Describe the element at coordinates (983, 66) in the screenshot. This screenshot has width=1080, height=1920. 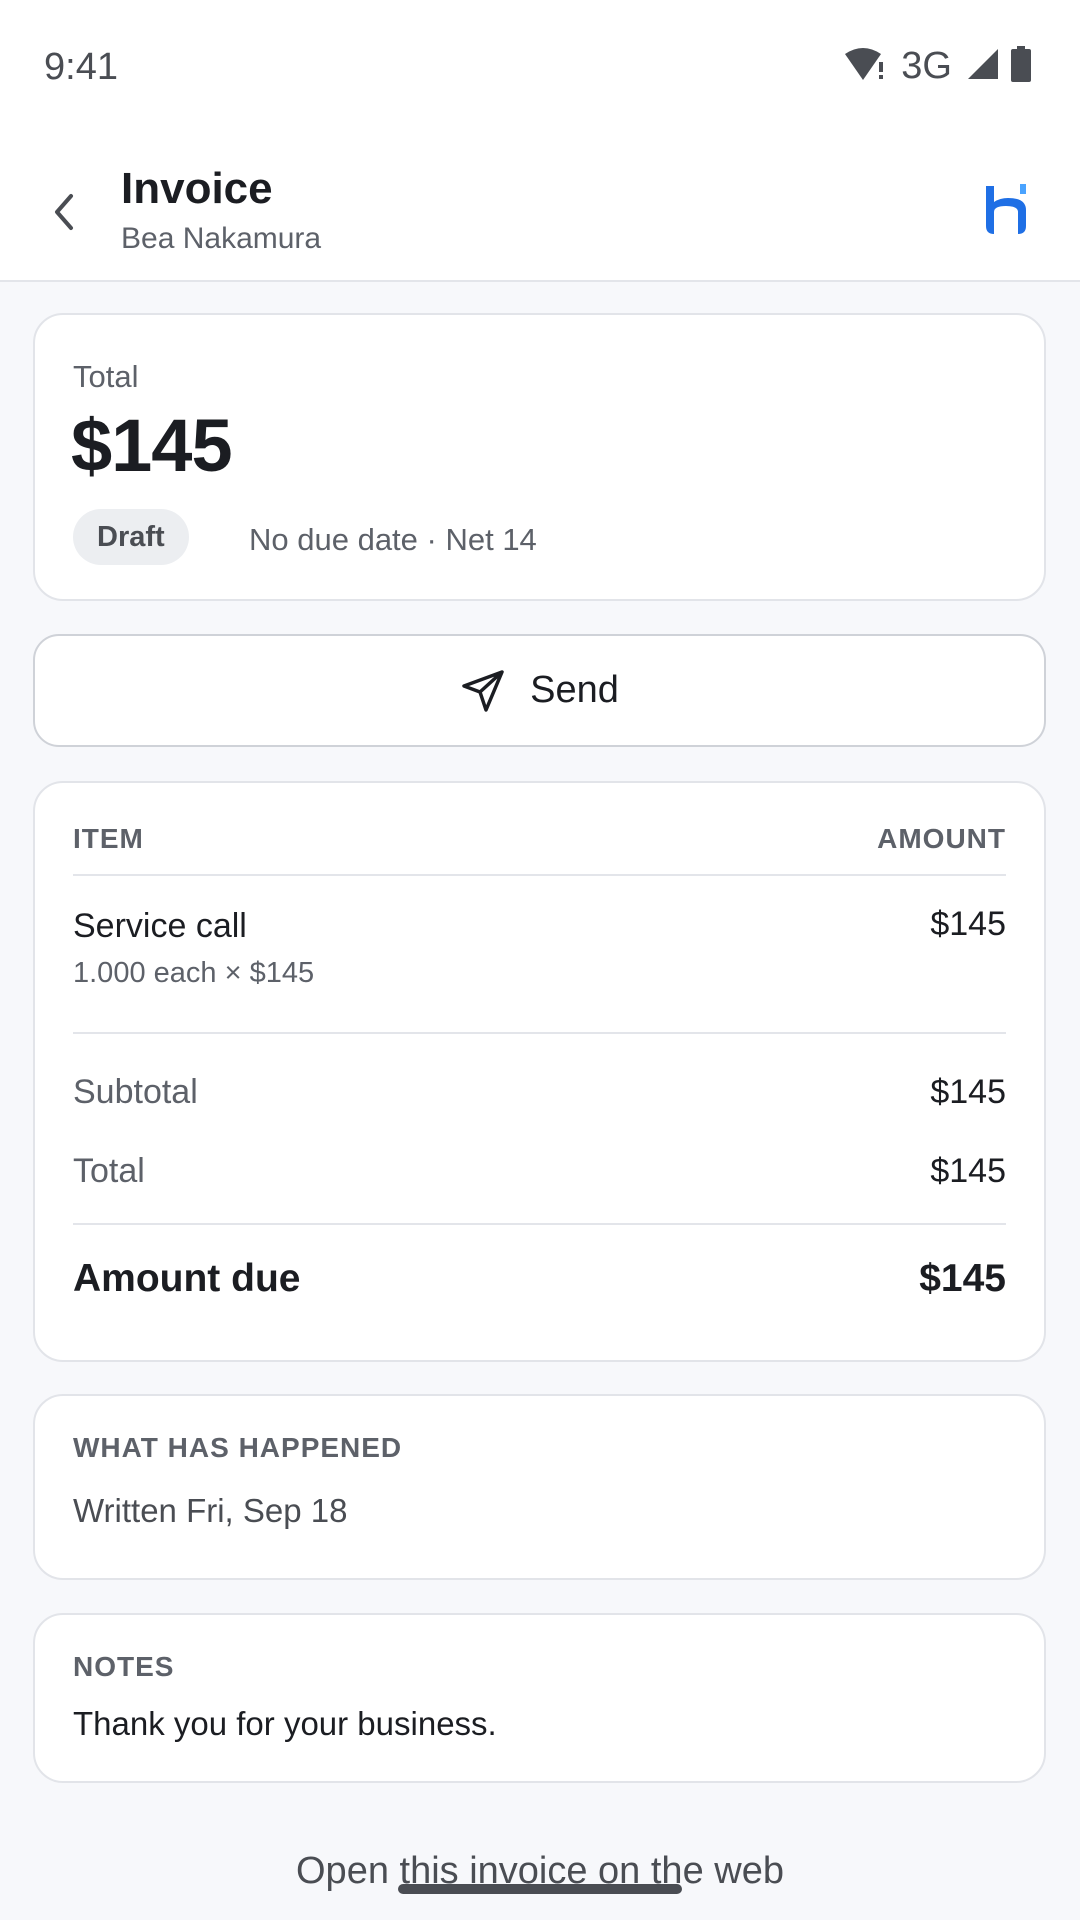
I see `cell-signal-icon` at that location.